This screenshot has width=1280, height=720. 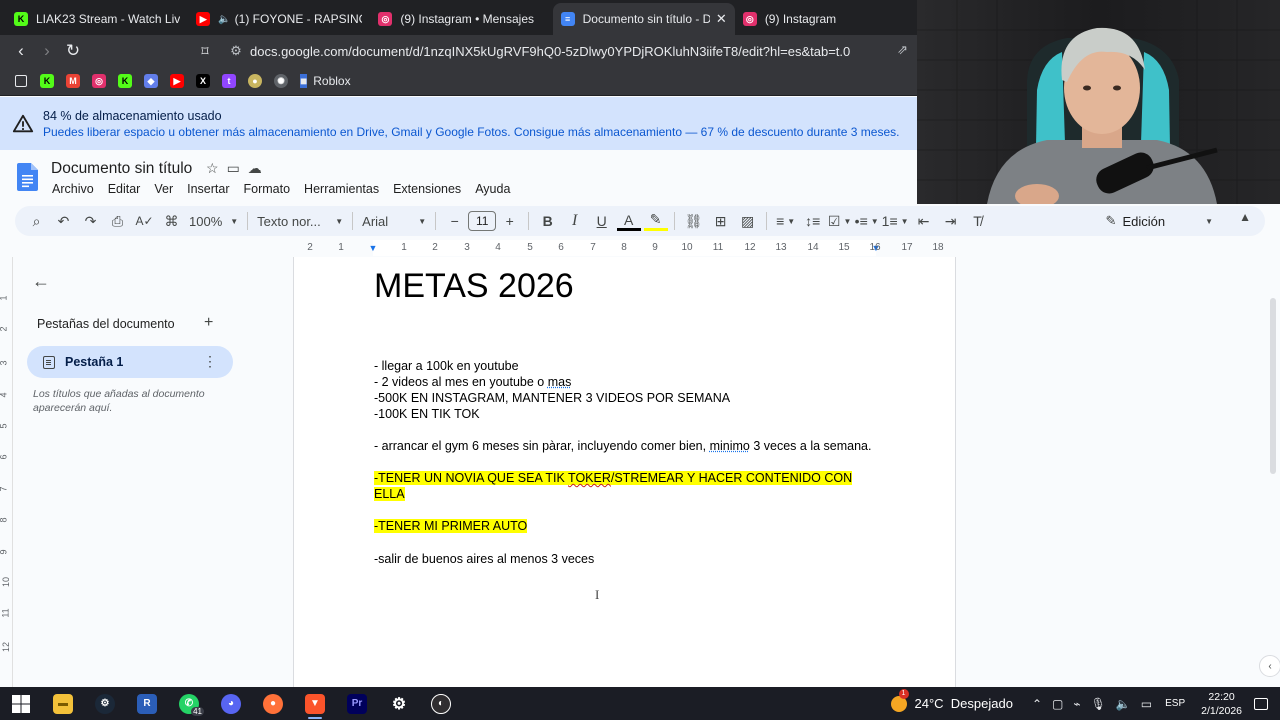 What do you see at coordinates (177, 81) in the screenshot?
I see `youtube-icon: ▶` at bounding box center [177, 81].